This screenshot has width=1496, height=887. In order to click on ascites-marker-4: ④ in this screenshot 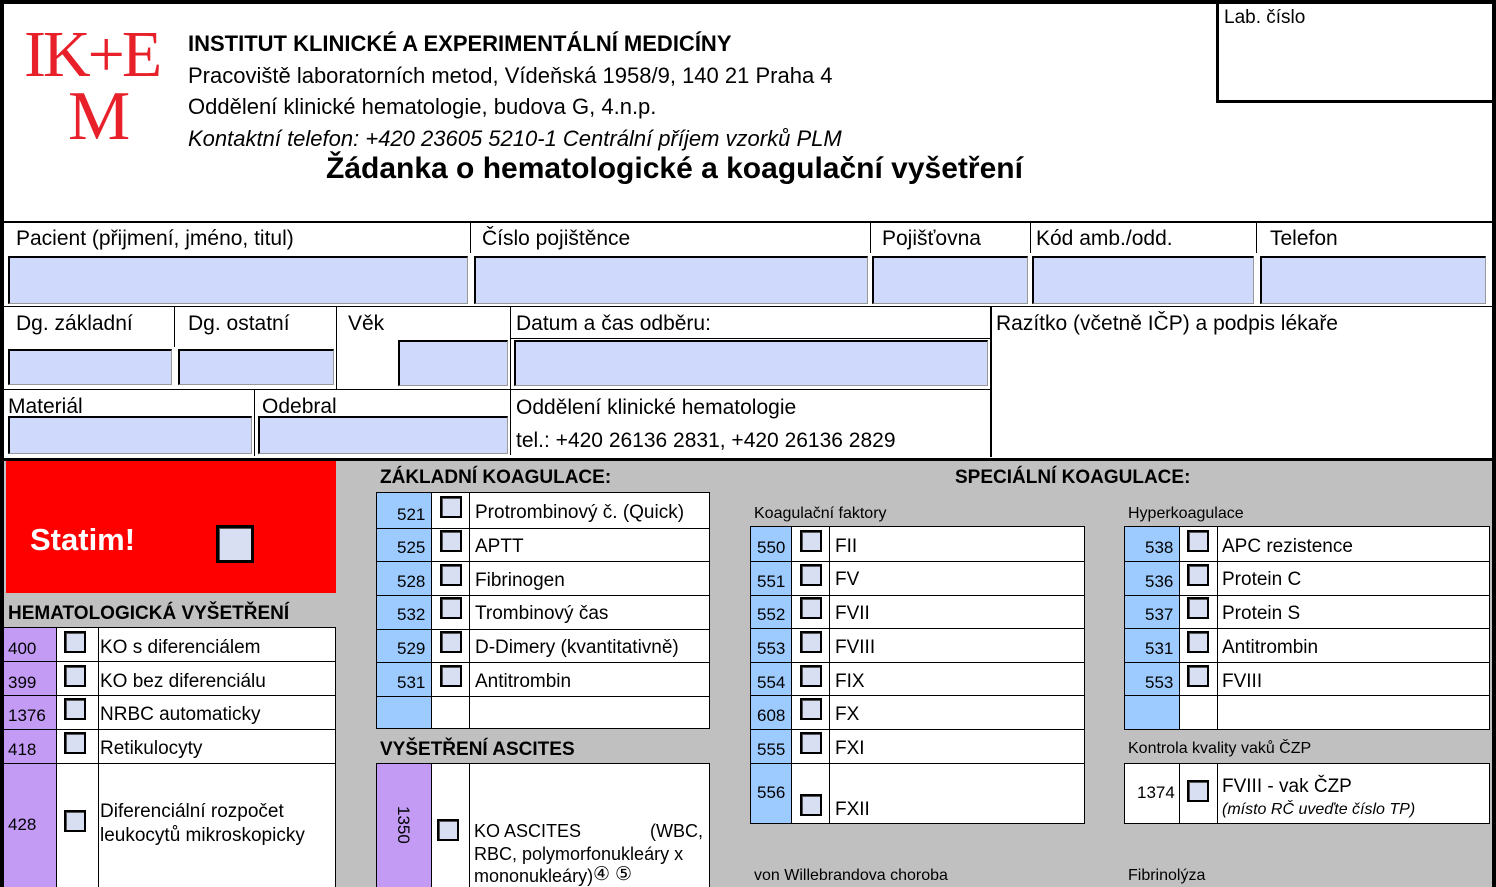, I will do `click(602, 874)`.